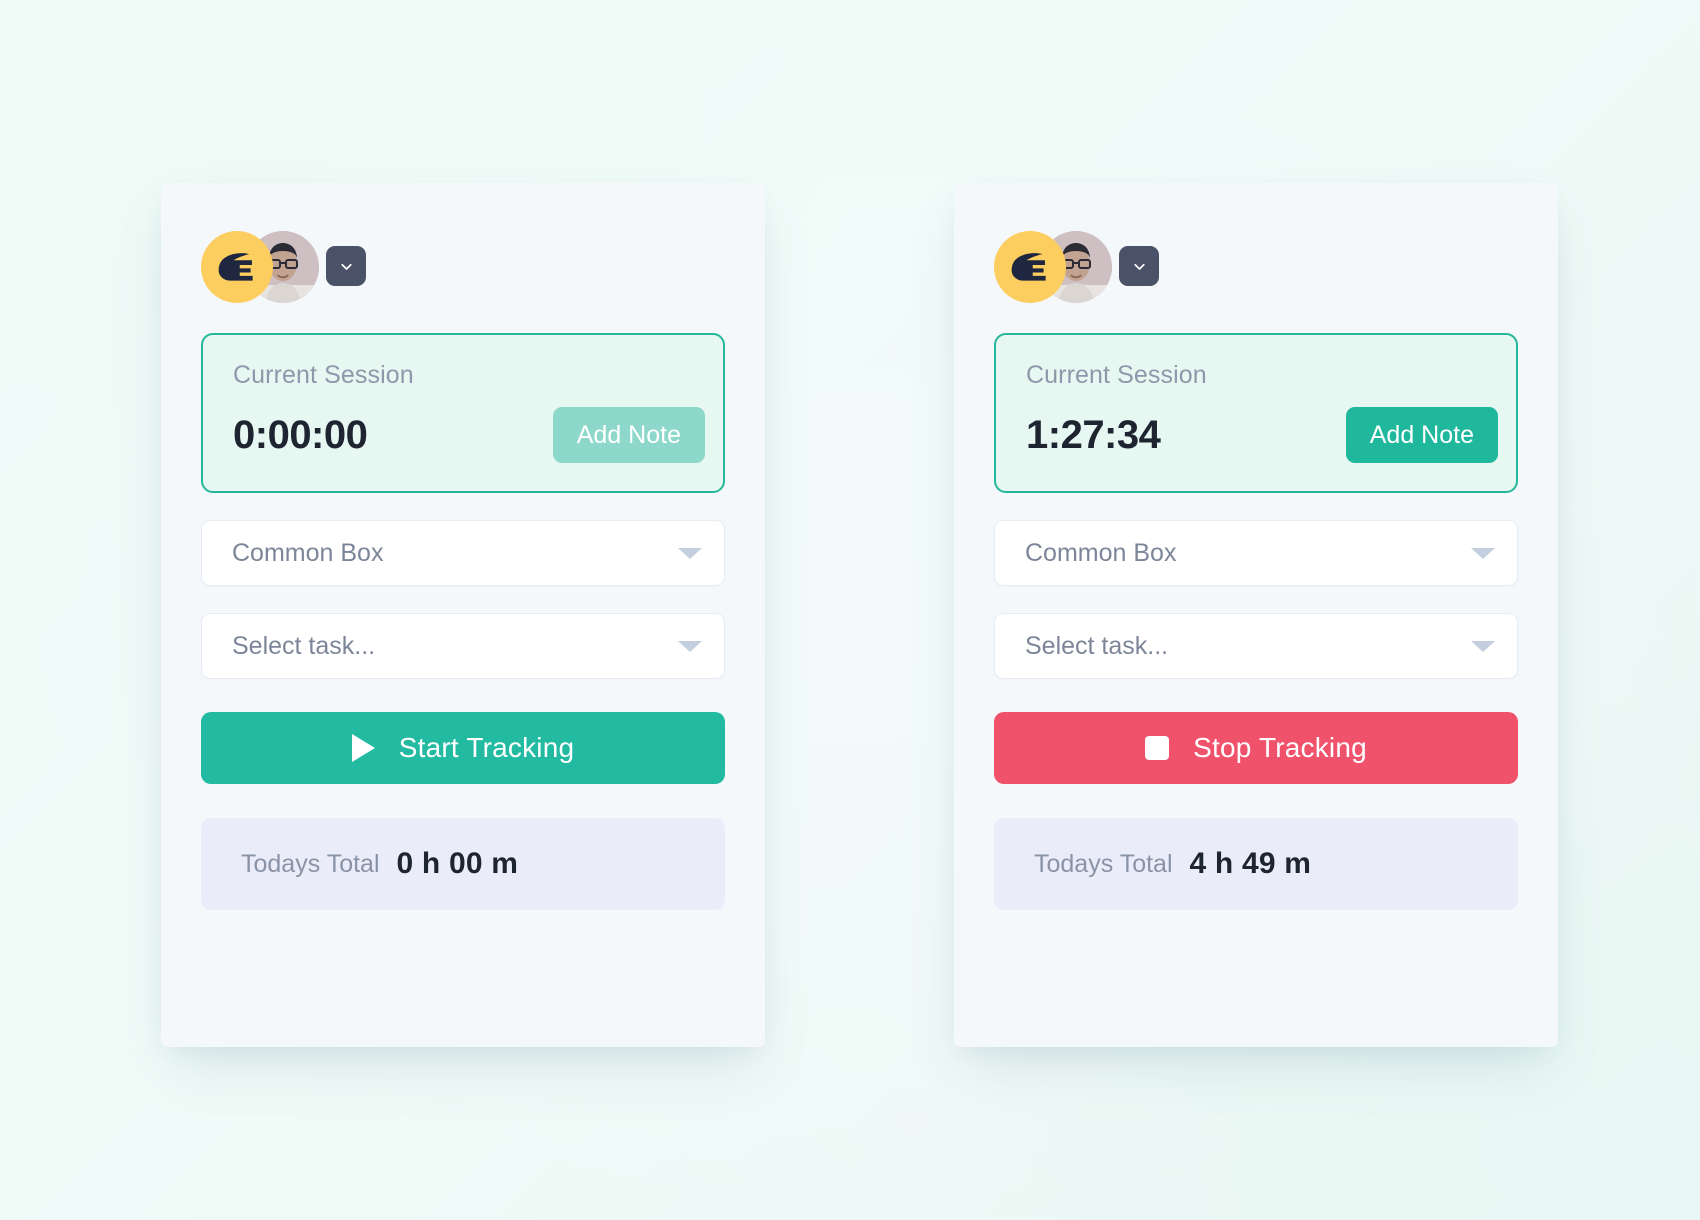 The width and height of the screenshot is (1700, 1220). I want to click on todays-total-value: 4 h 49 m, so click(1250, 863).